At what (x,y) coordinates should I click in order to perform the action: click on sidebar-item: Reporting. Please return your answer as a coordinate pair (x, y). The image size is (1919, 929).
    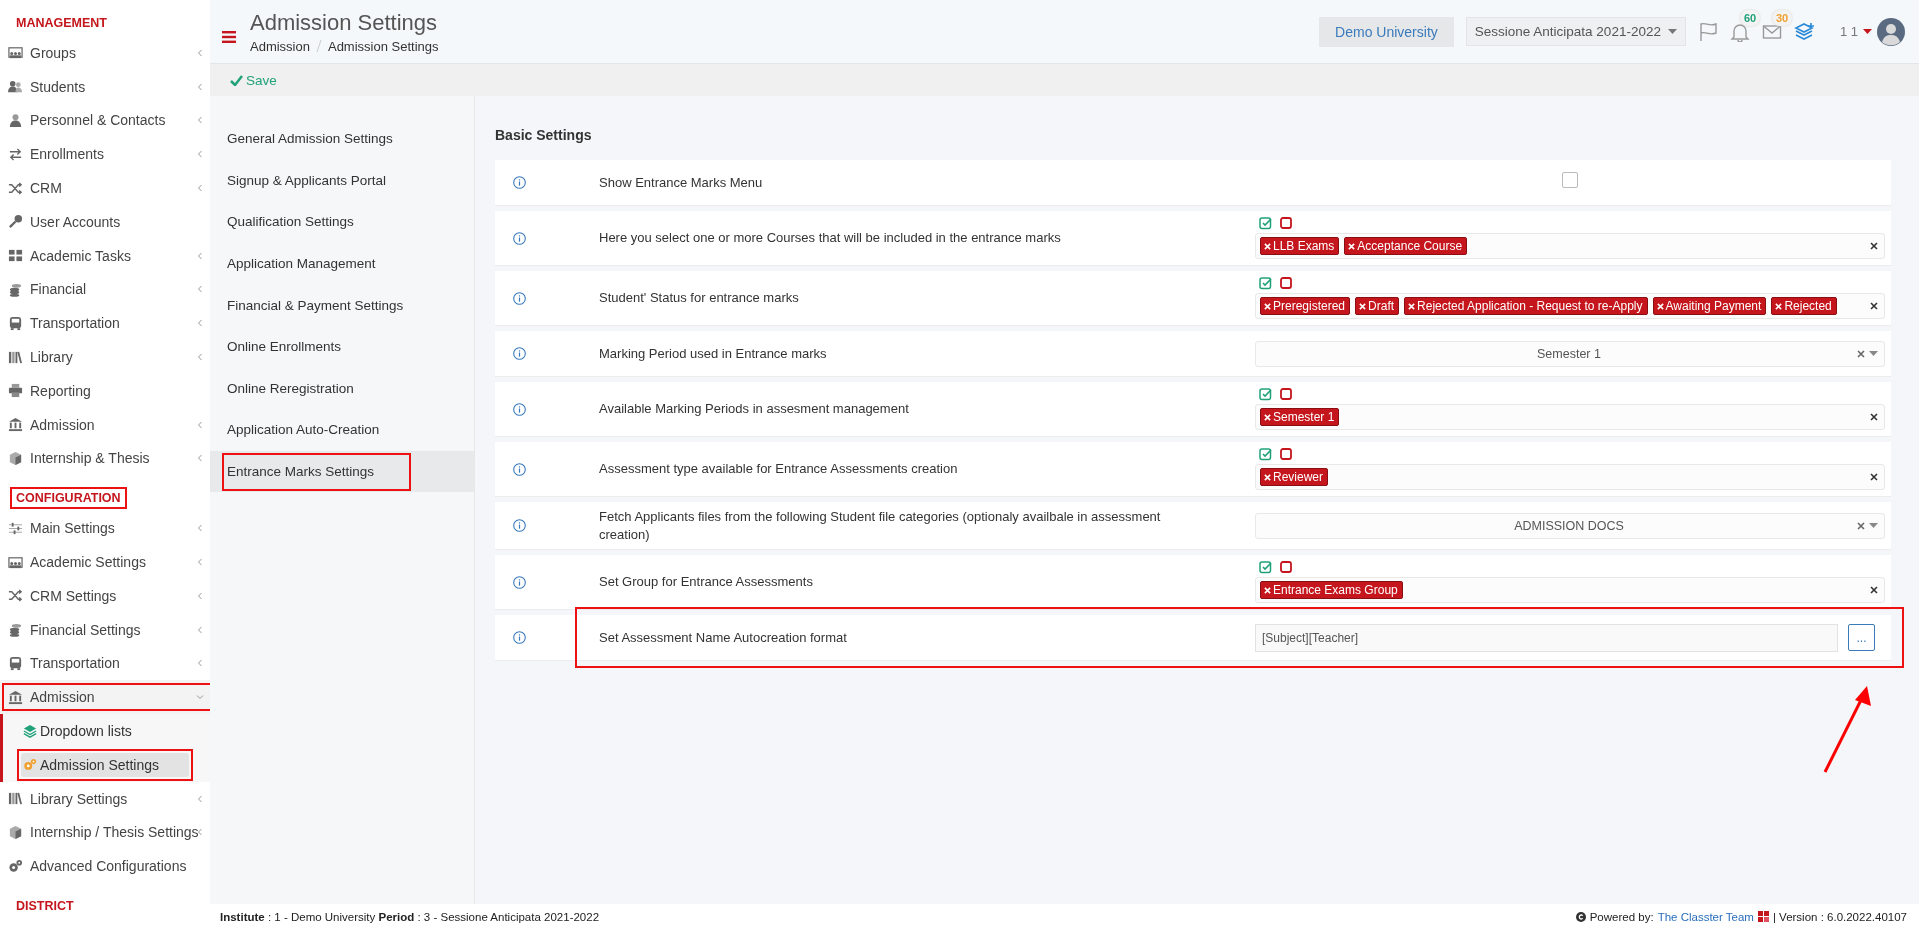
    Looking at the image, I should click on (105, 390).